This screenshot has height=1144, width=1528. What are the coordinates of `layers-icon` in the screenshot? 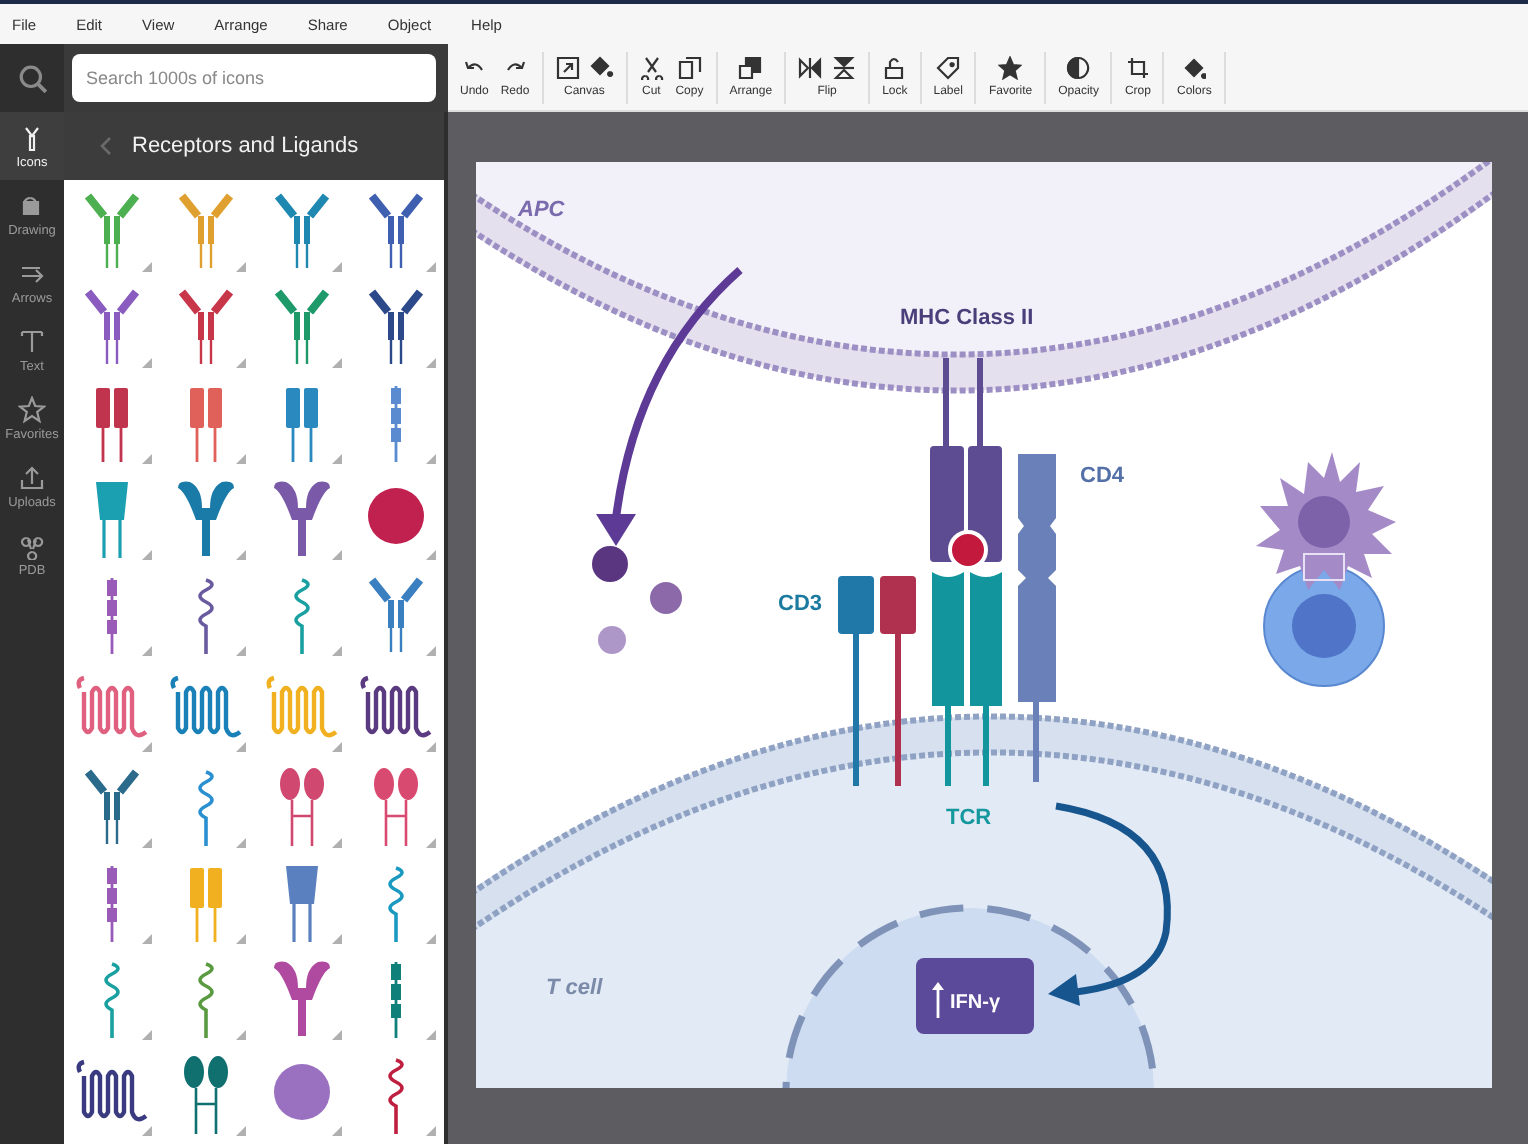 It's located at (750, 68).